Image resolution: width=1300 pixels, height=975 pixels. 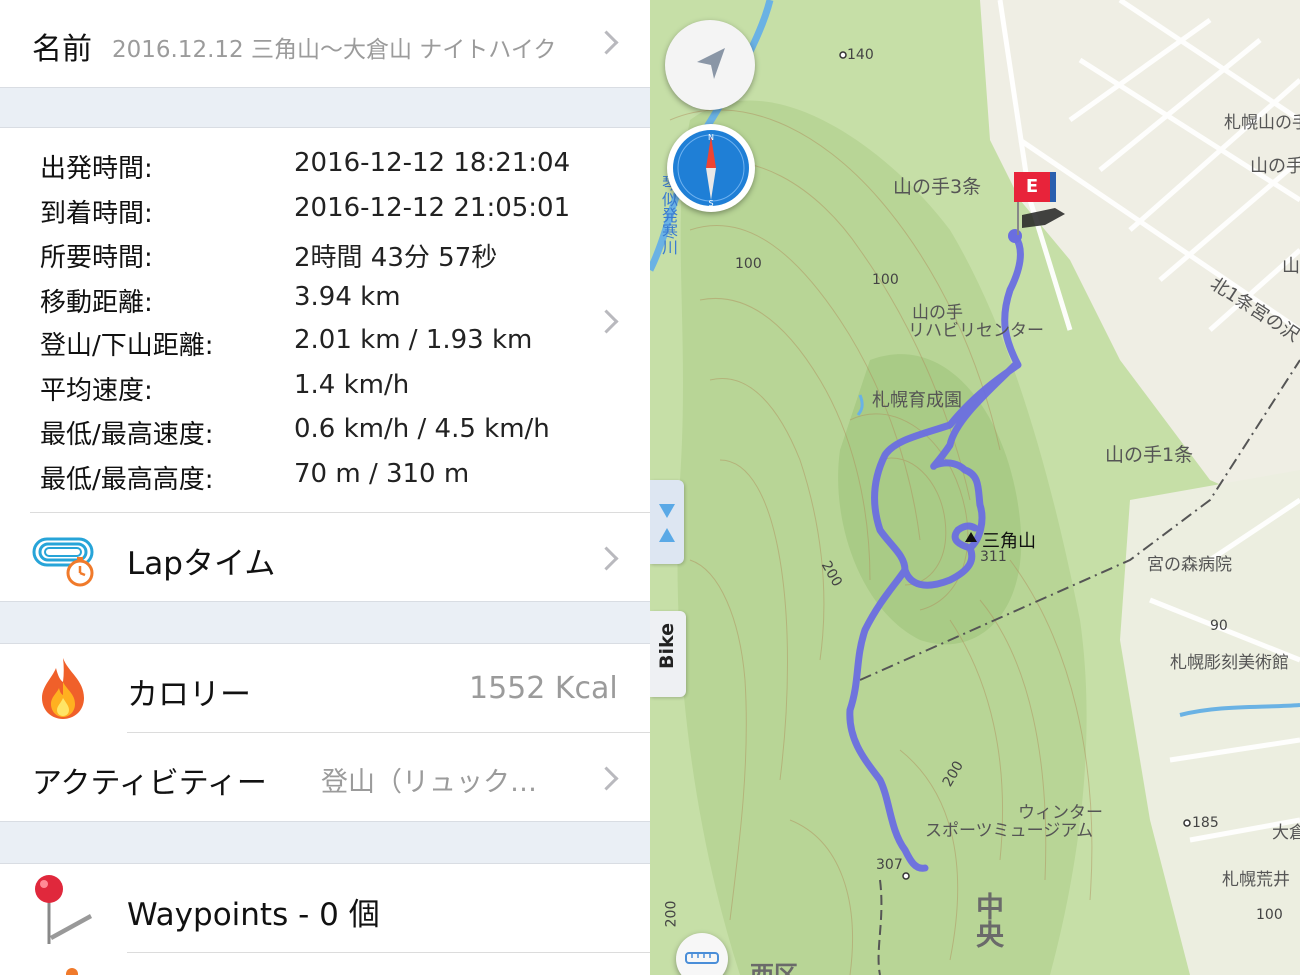 What do you see at coordinates (988, 920) in the screenshot?
I see `map-label: 中央` at bounding box center [988, 920].